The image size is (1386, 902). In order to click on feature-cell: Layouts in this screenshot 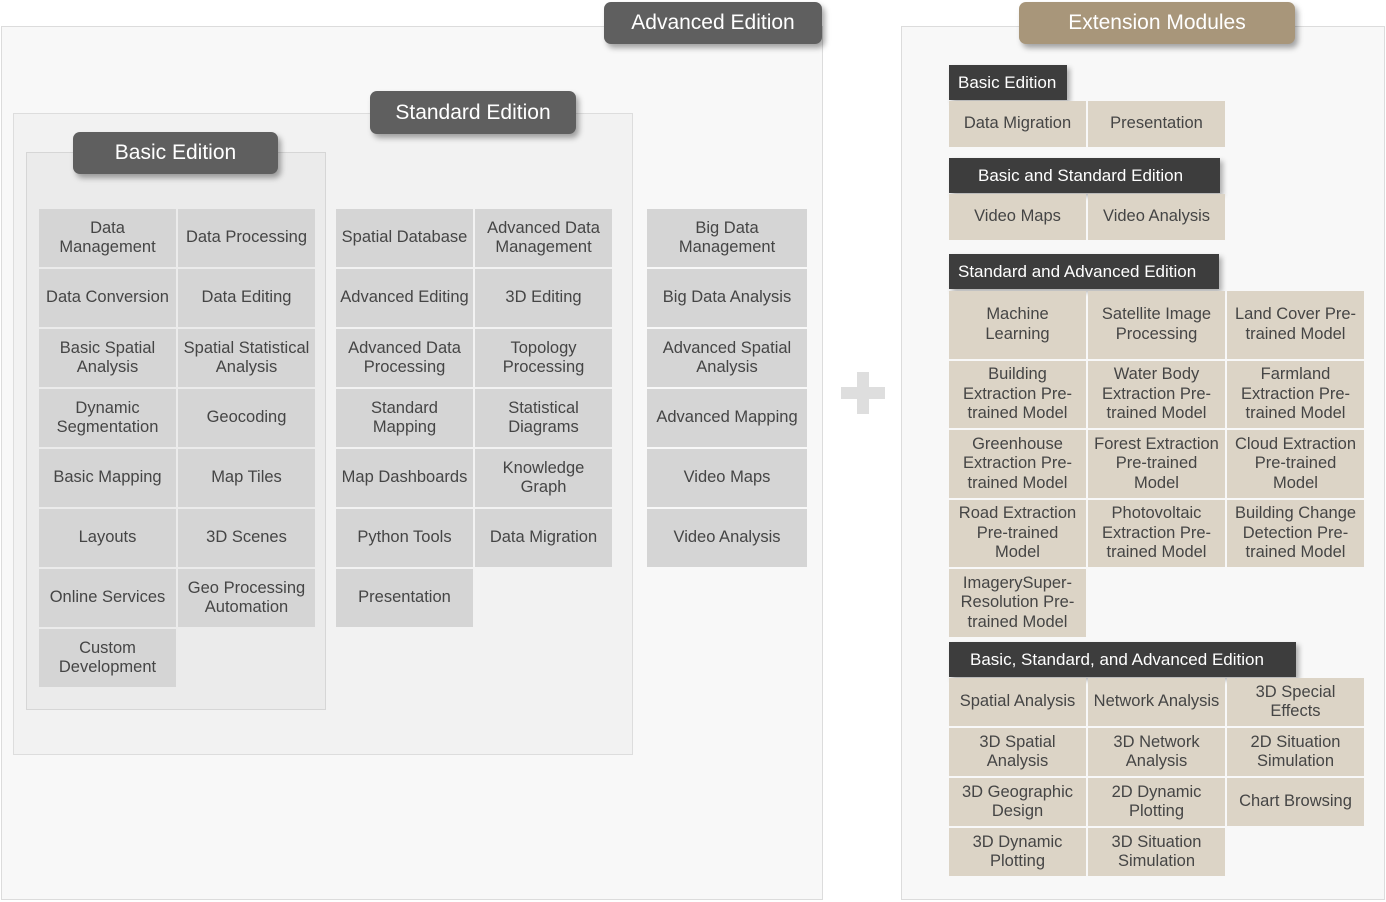, I will do `click(107, 538)`.